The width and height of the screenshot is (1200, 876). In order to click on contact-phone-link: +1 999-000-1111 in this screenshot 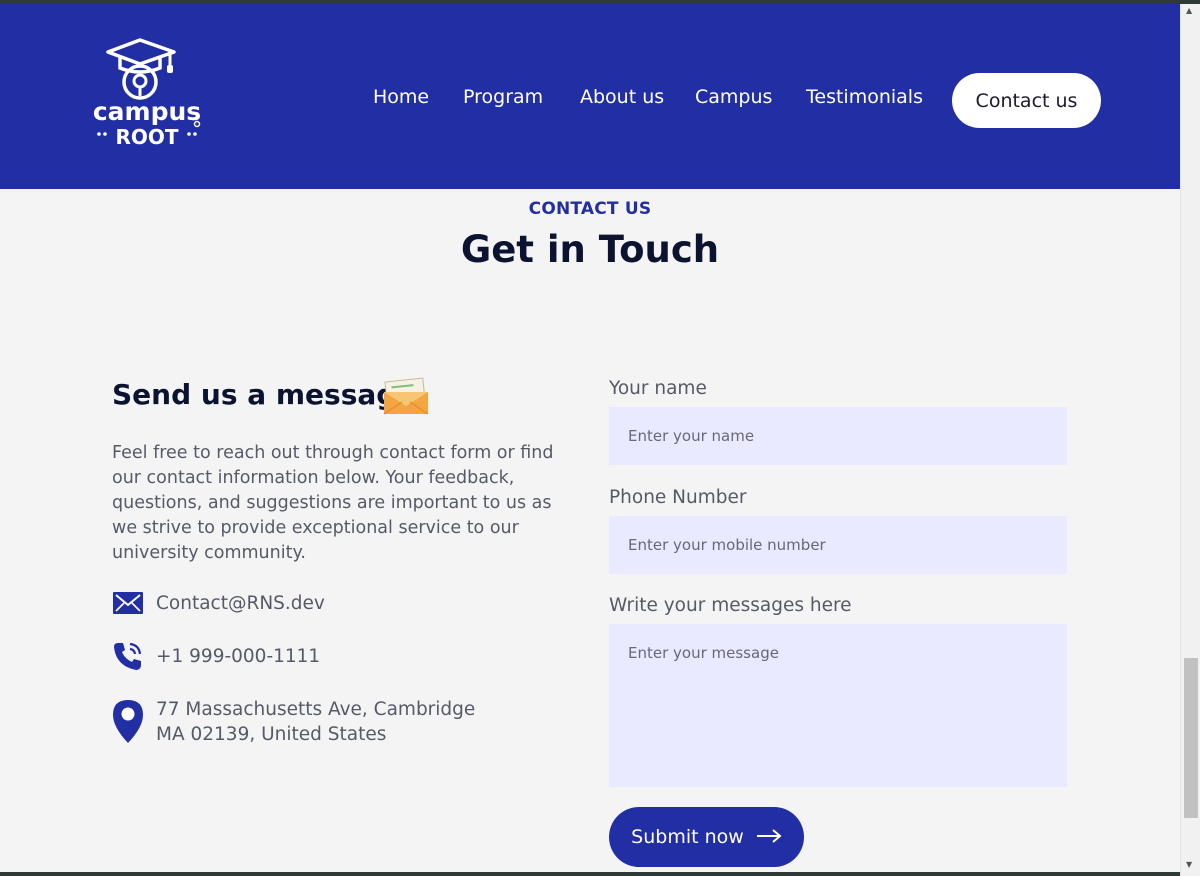, I will do `click(238, 656)`.